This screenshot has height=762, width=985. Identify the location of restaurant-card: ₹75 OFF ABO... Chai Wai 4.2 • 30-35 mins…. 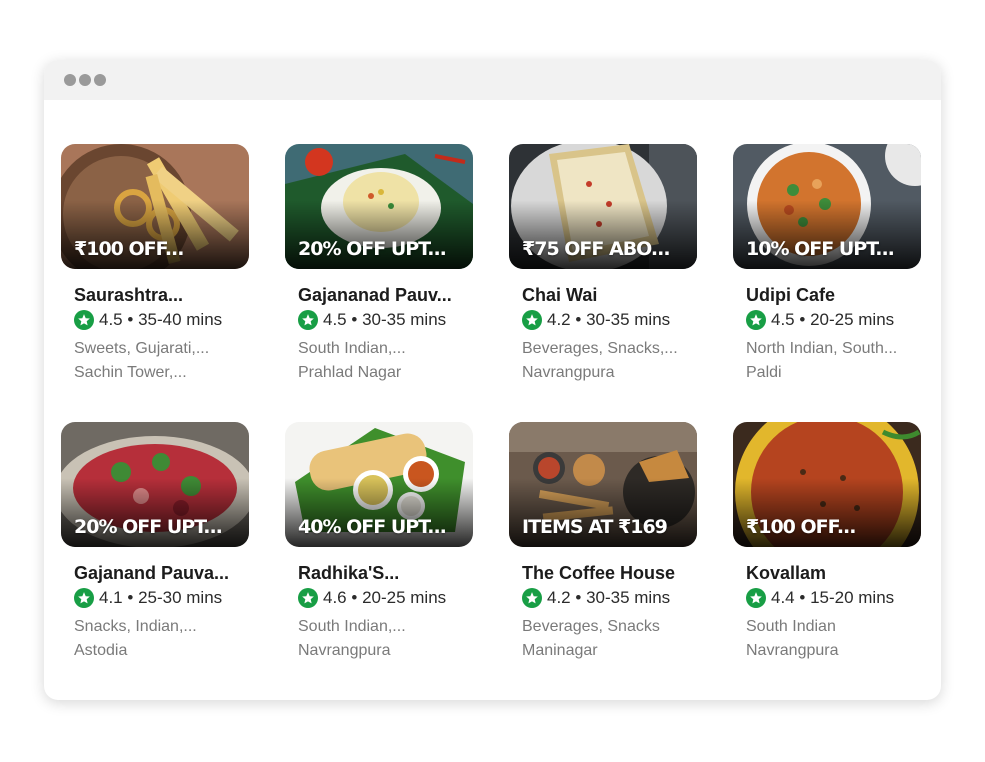
(603, 264).